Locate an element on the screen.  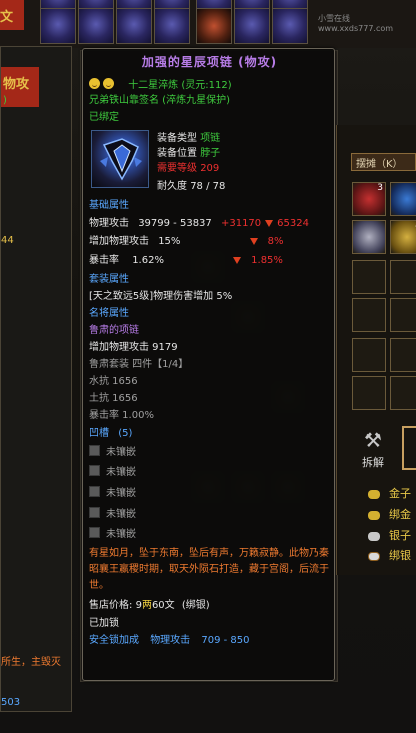
durability-row: 耐久度 78 / 78 is located at coordinates (191, 186).